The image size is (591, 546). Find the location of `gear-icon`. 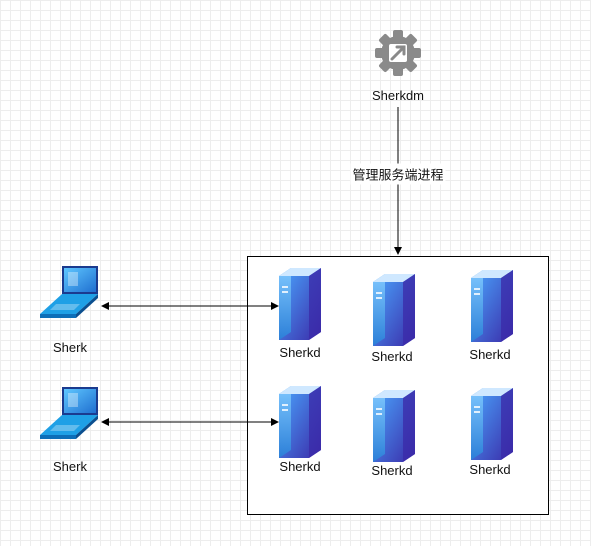

gear-icon is located at coordinates (398, 53).